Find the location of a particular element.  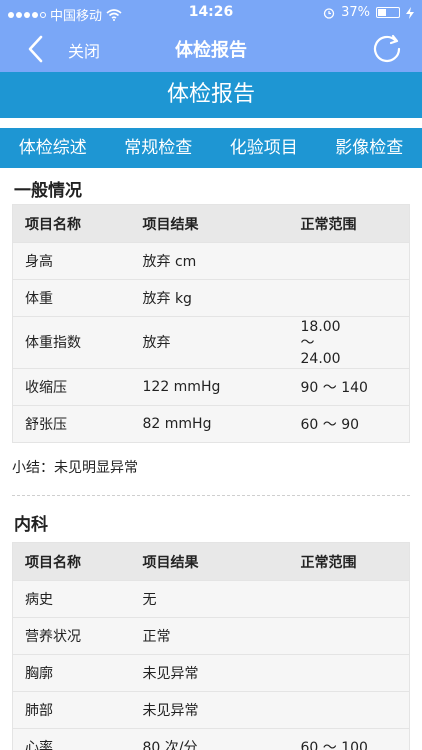

table-row: 身高 放弃 cm is located at coordinates (211, 261).